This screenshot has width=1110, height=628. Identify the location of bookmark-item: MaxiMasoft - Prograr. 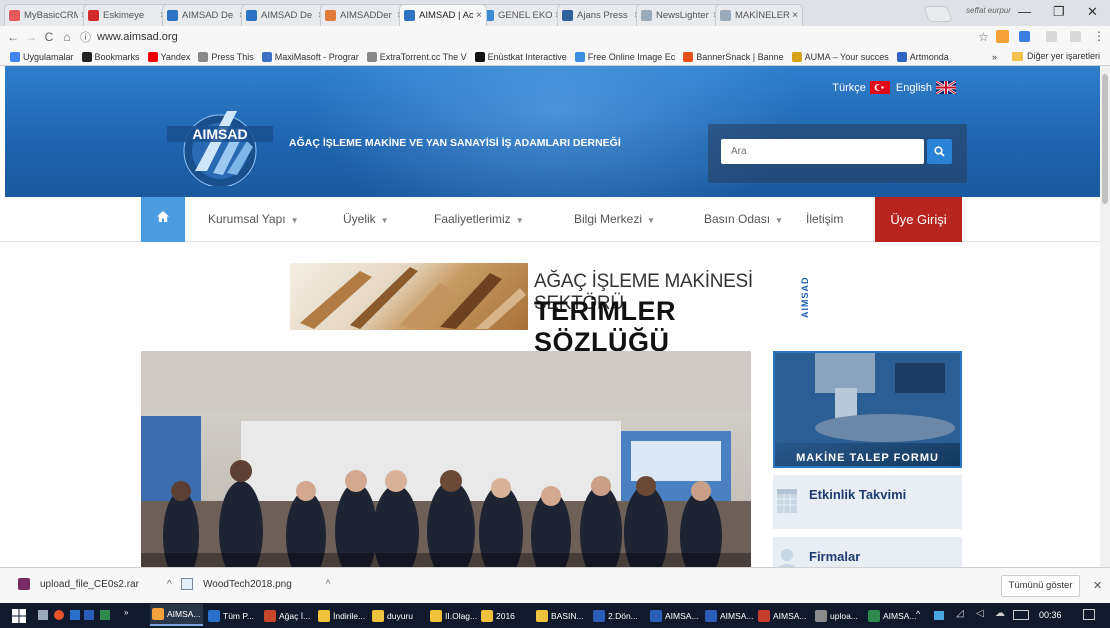
(310, 56).